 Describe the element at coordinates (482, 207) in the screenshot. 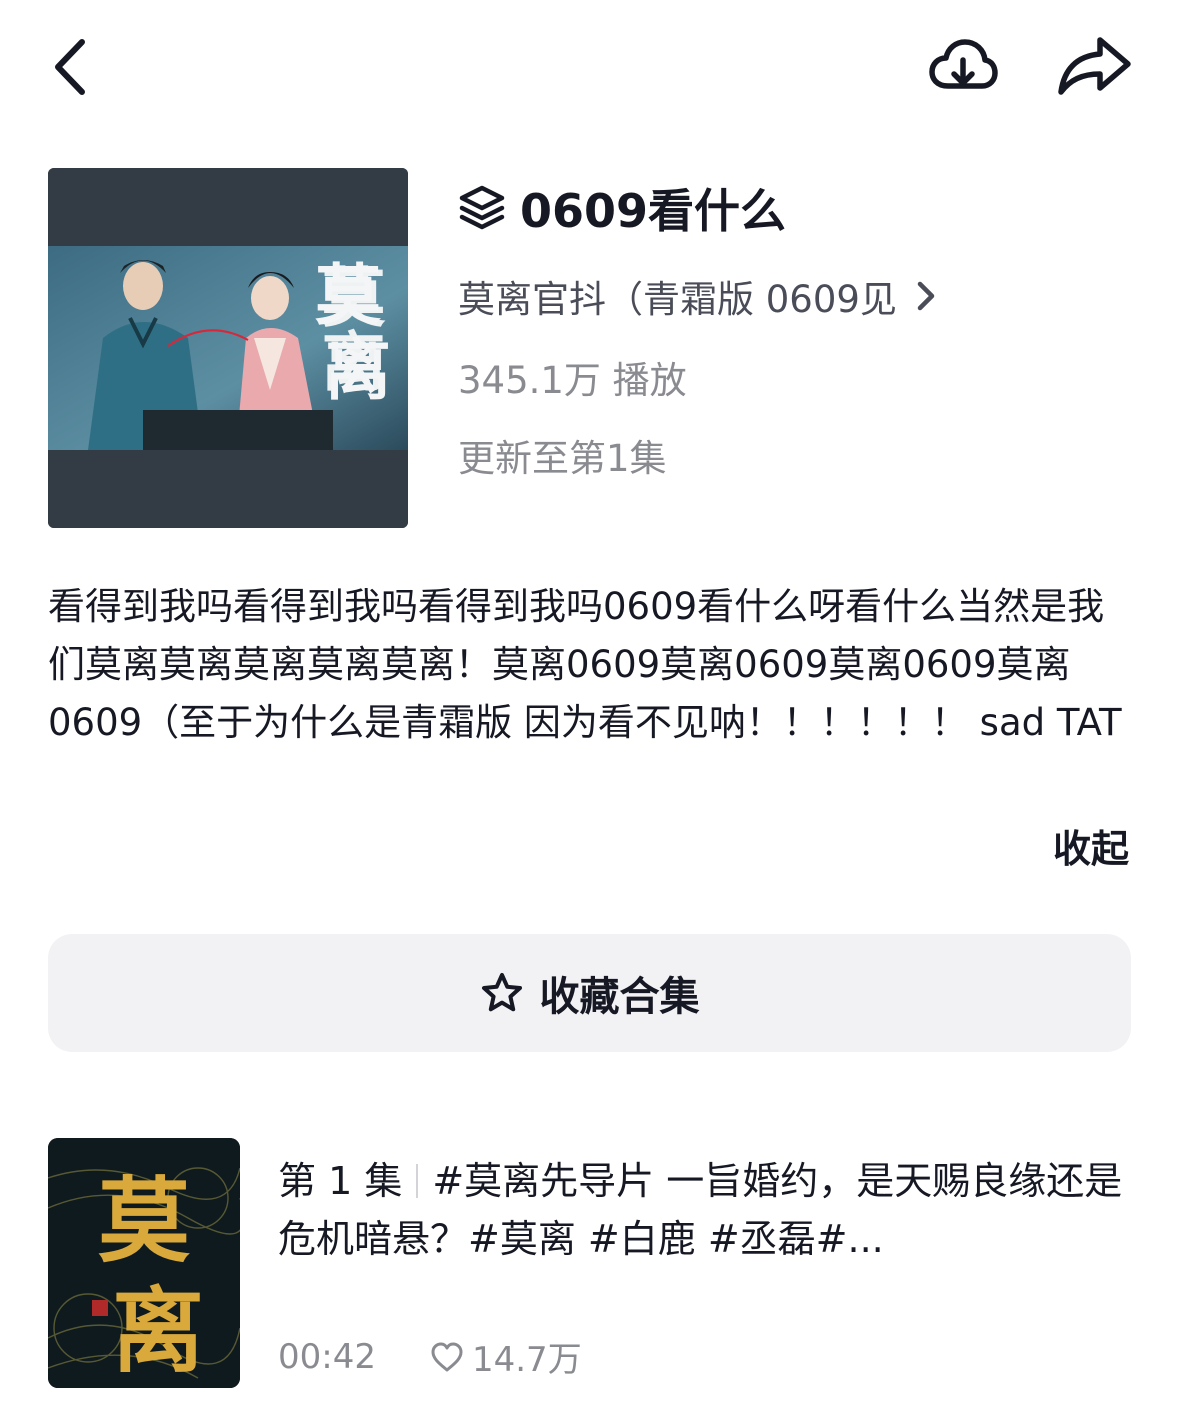

I see `layers-icon` at that location.